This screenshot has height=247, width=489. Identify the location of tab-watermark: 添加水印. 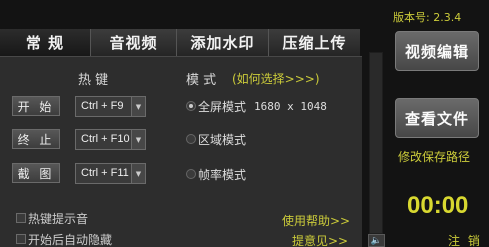
(222, 42).